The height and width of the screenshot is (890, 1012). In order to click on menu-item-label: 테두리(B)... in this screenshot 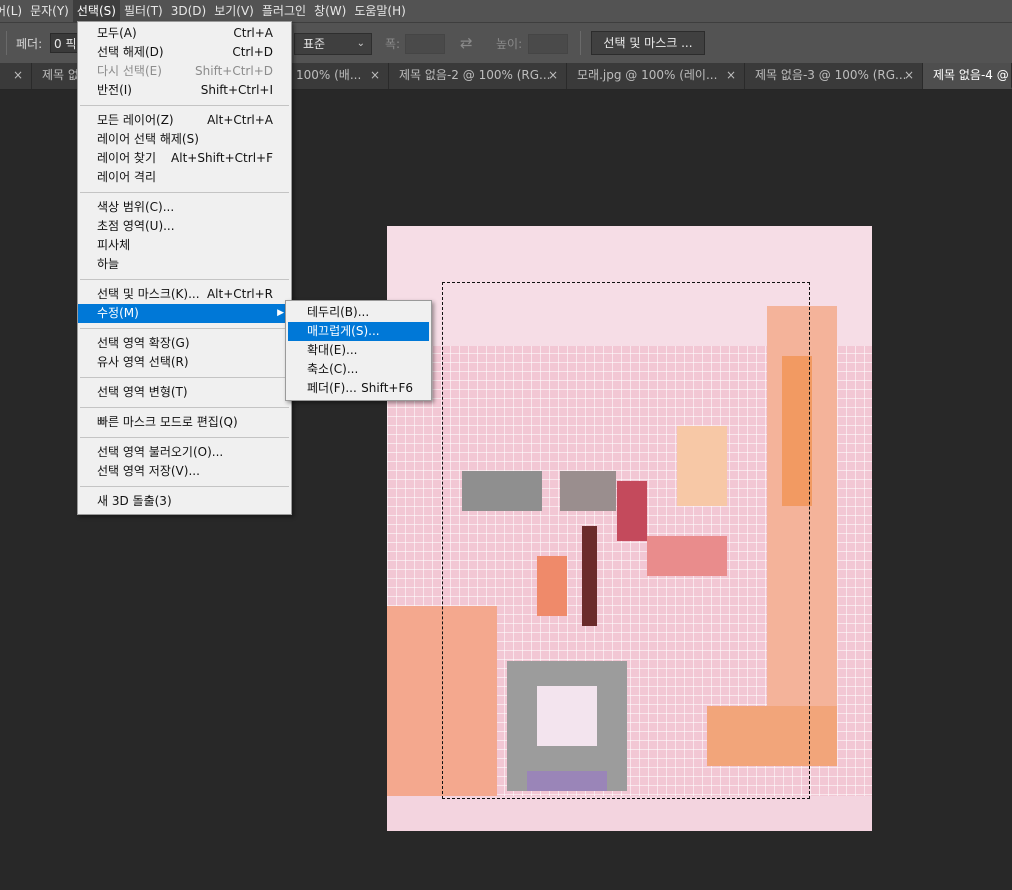, I will do `click(338, 312)`.